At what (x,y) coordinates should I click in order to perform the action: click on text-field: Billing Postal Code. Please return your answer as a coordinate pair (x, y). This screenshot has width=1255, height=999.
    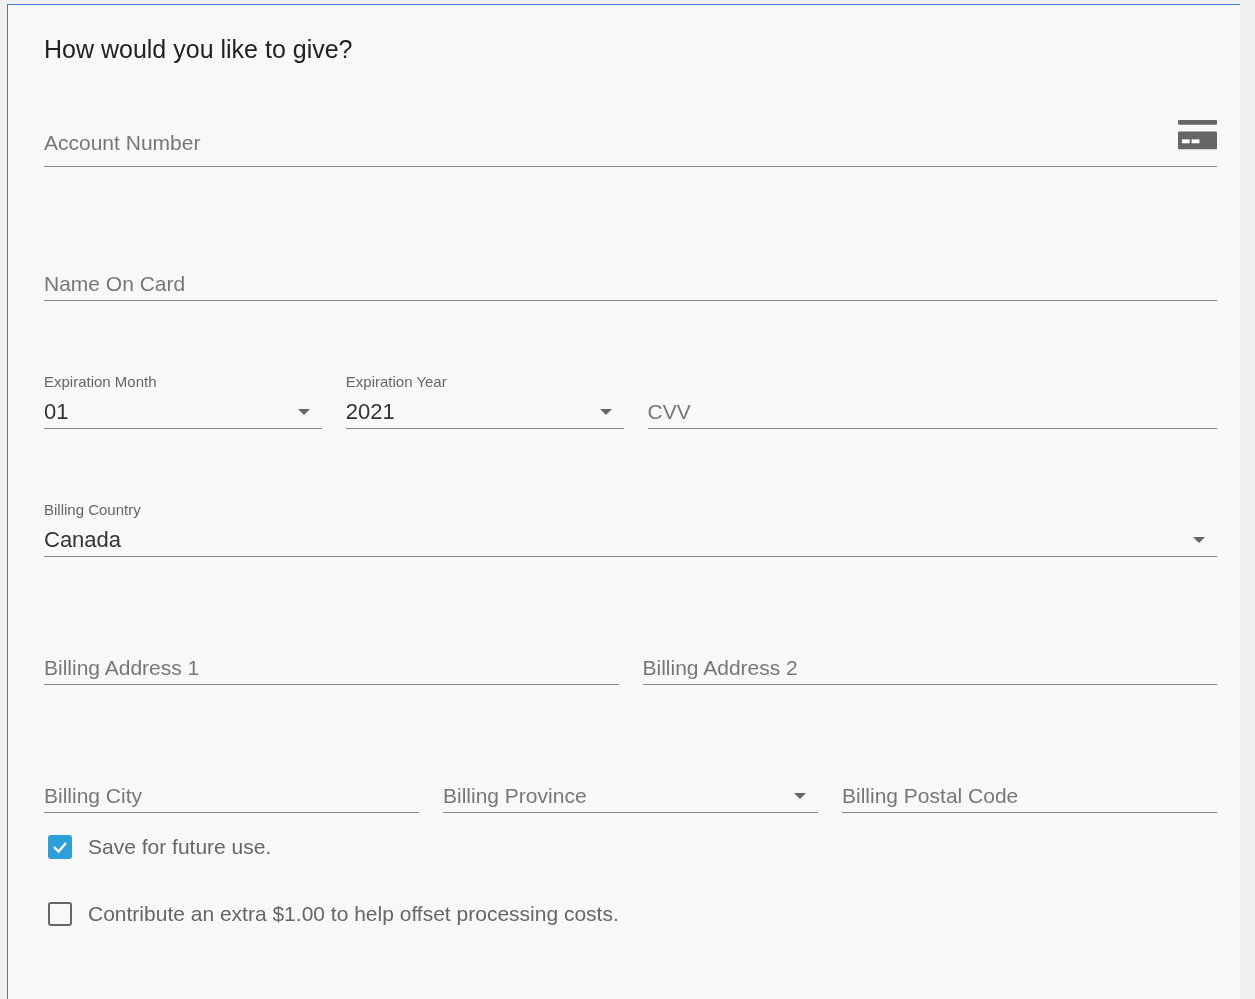
    Looking at the image, I should click on (1029, 796).